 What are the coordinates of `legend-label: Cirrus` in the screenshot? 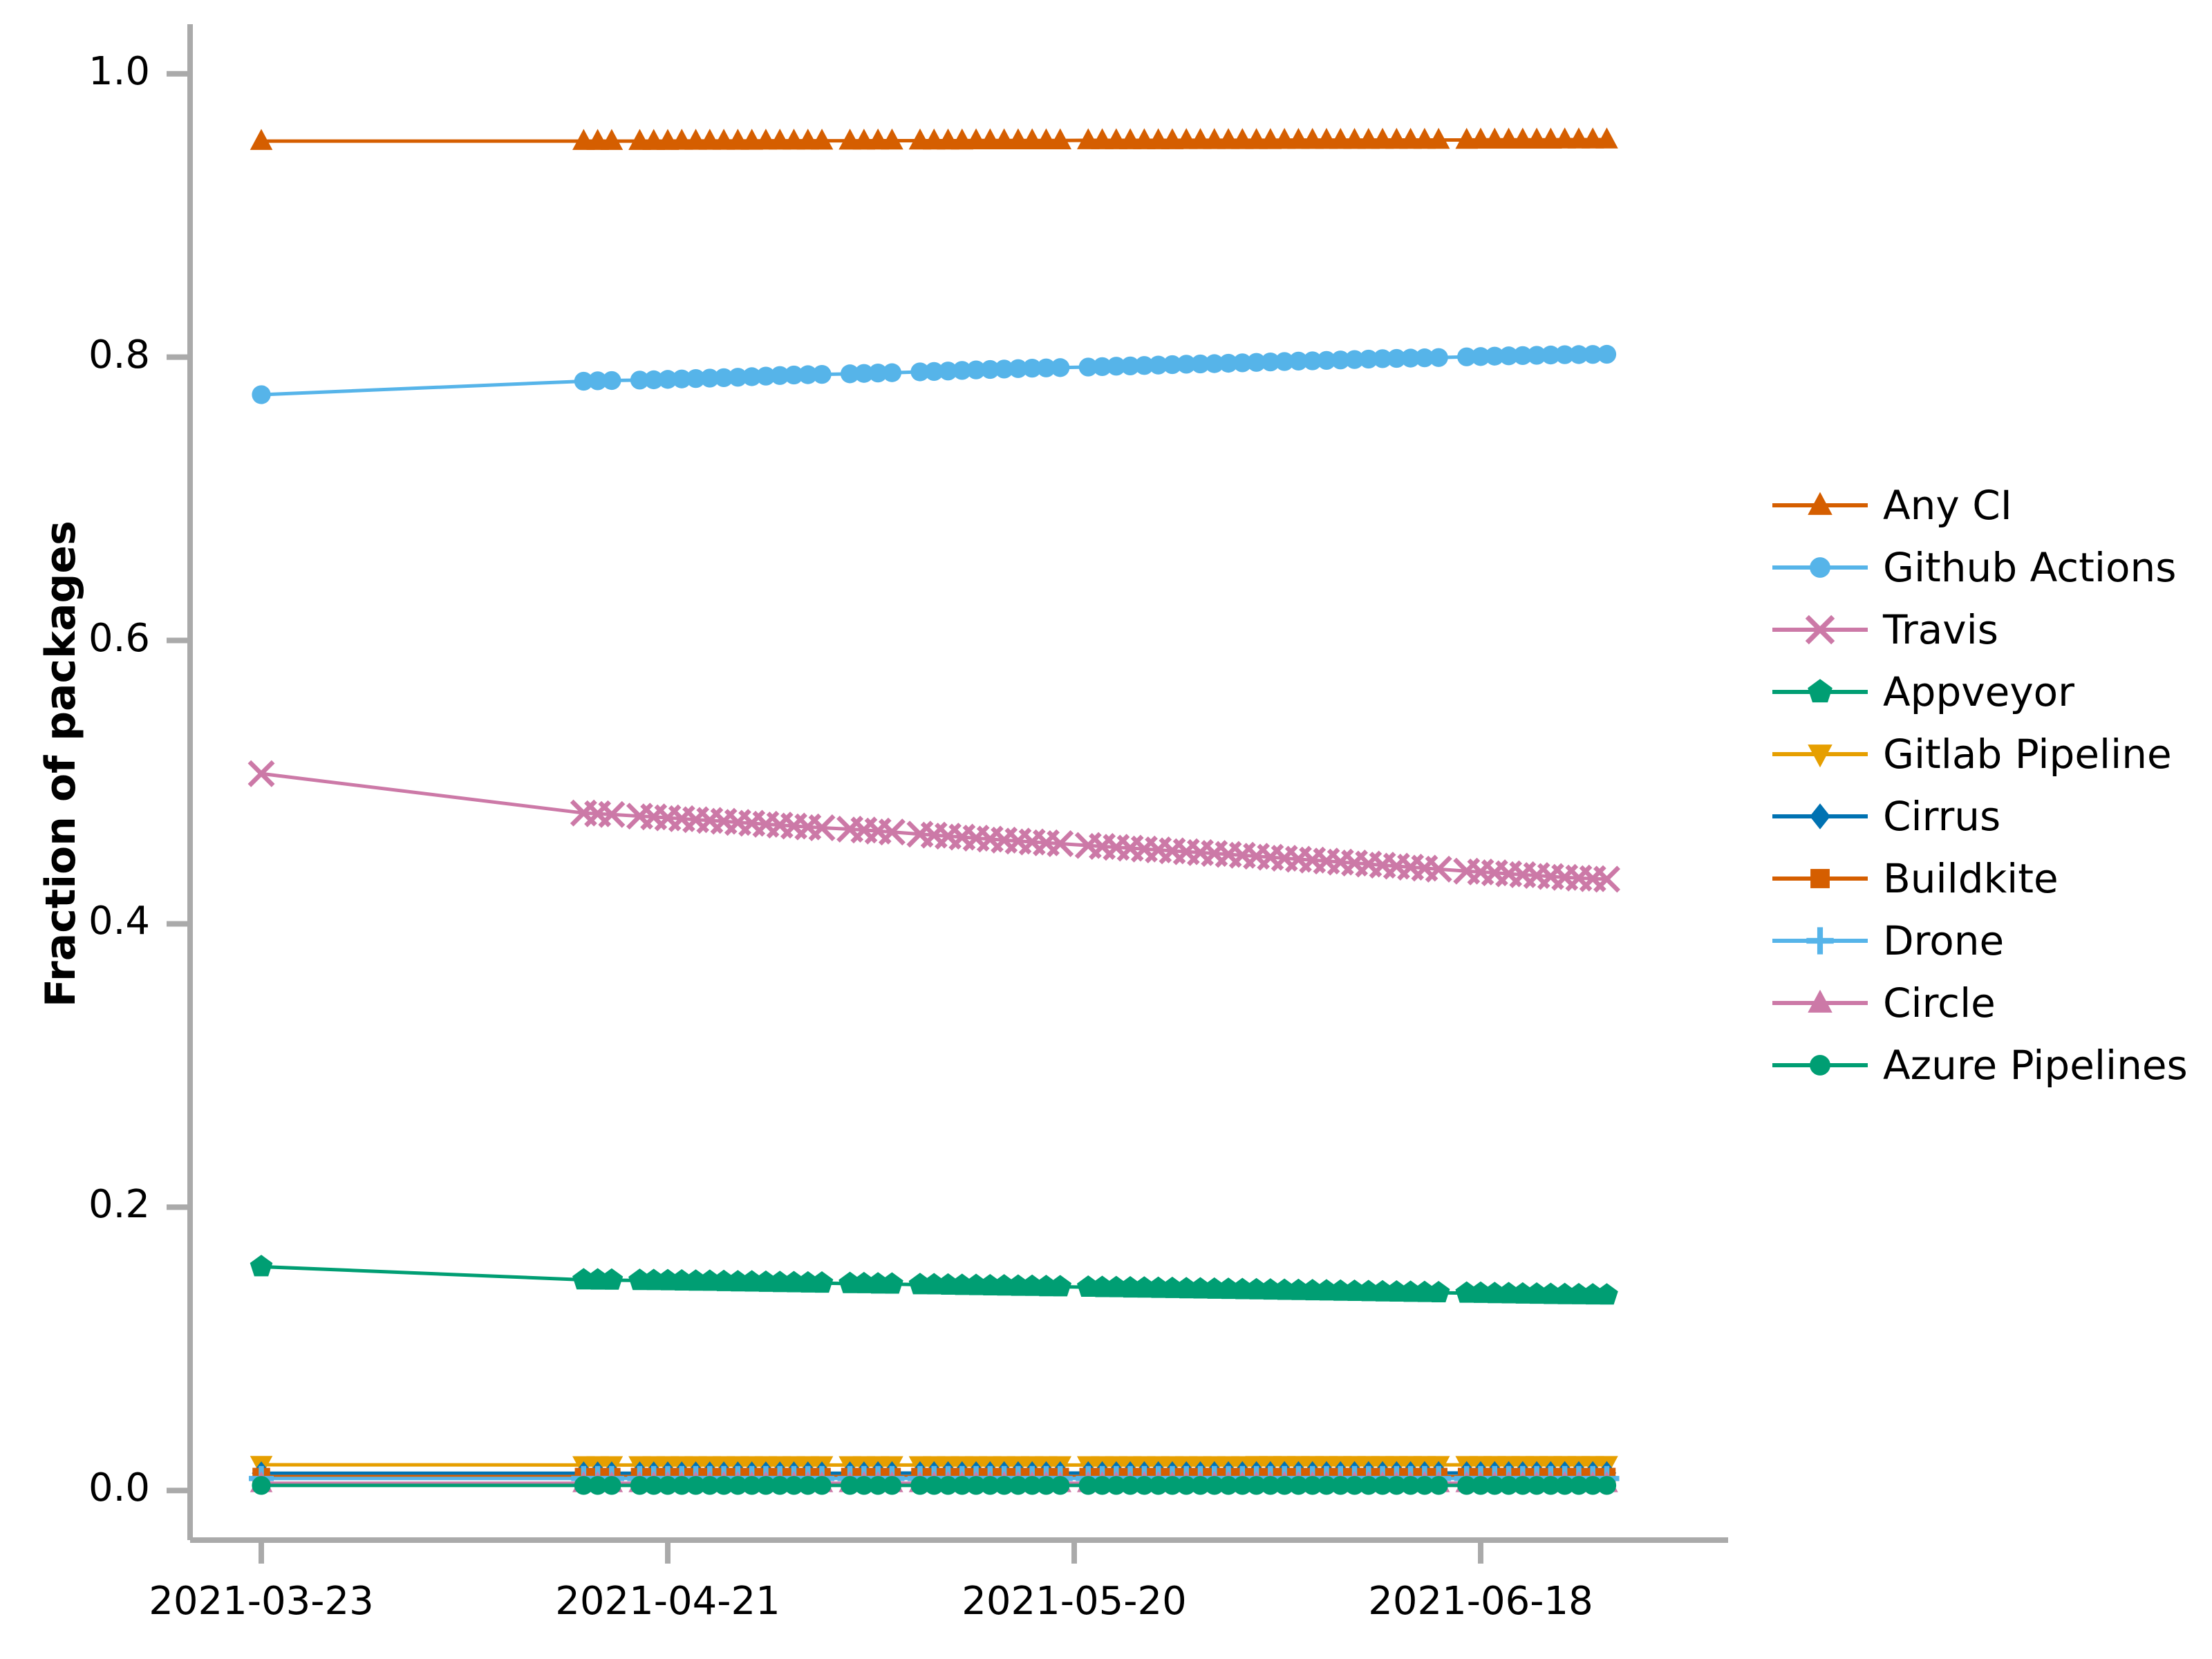 It's located at (1942, 817).